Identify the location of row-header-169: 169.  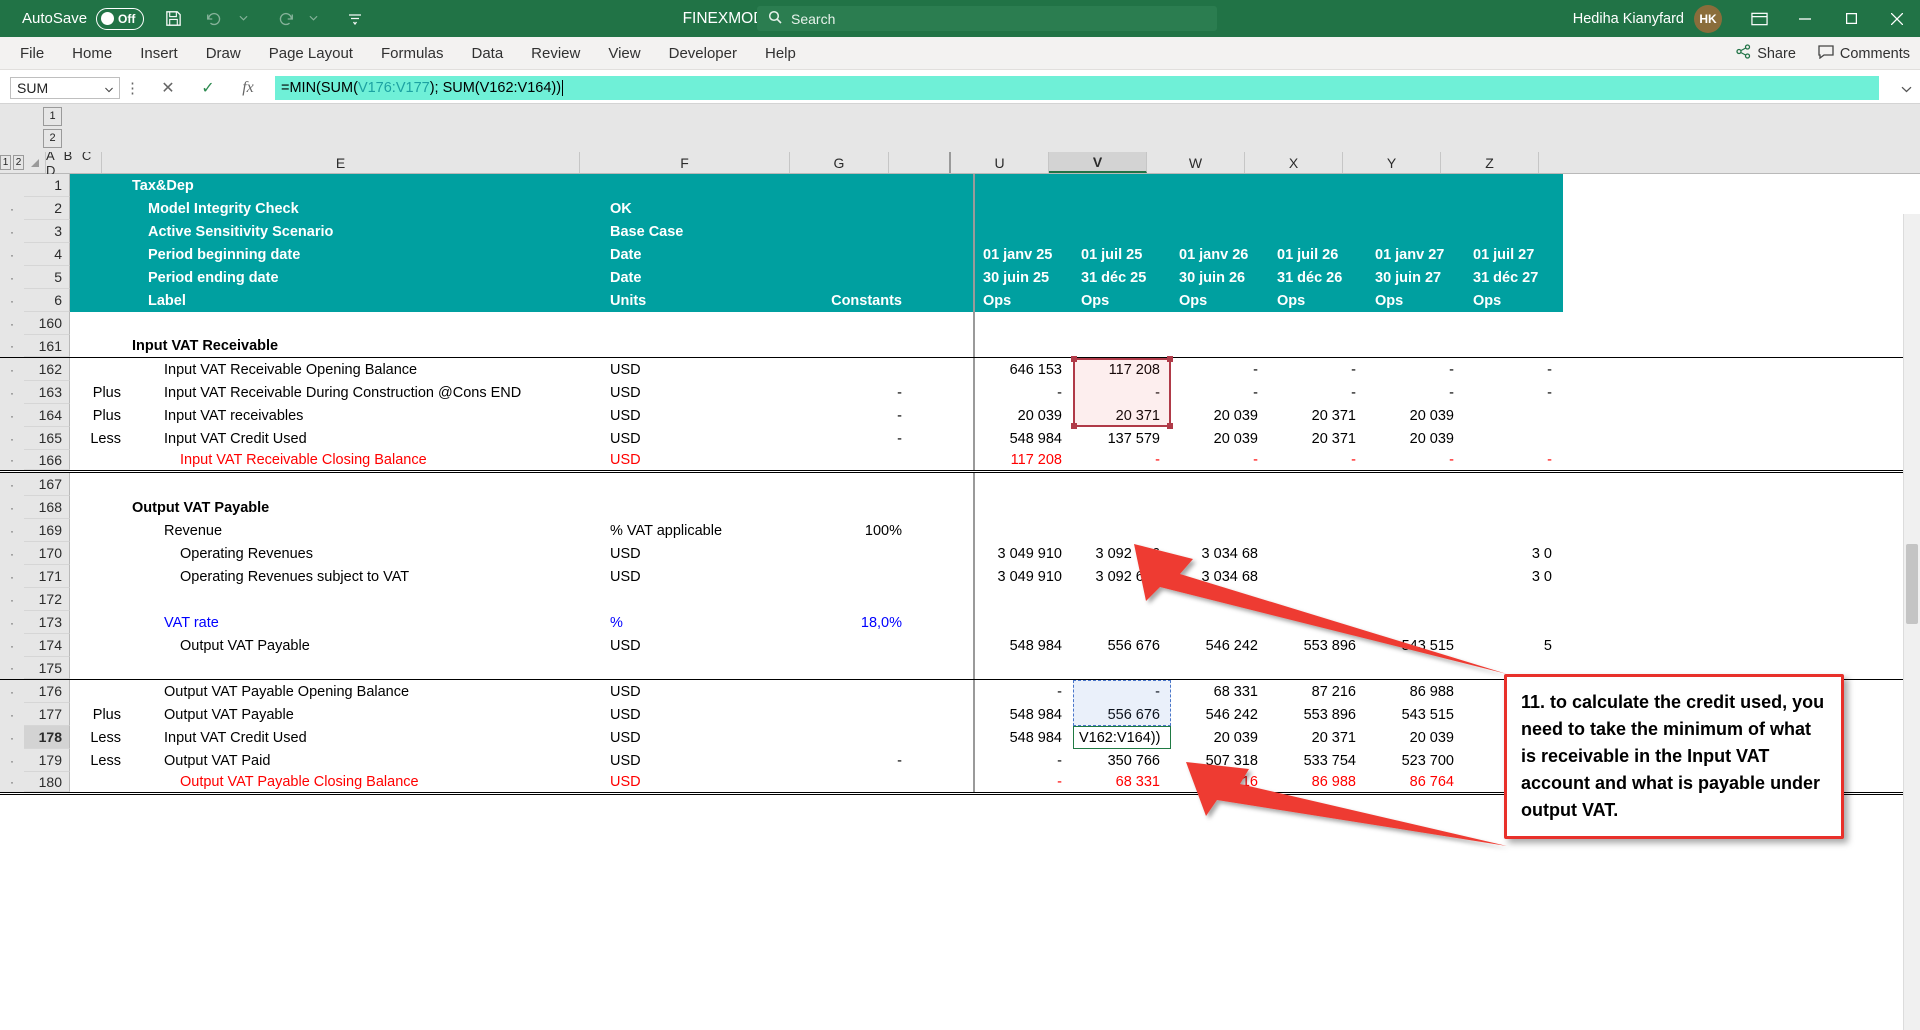
(47, 530).